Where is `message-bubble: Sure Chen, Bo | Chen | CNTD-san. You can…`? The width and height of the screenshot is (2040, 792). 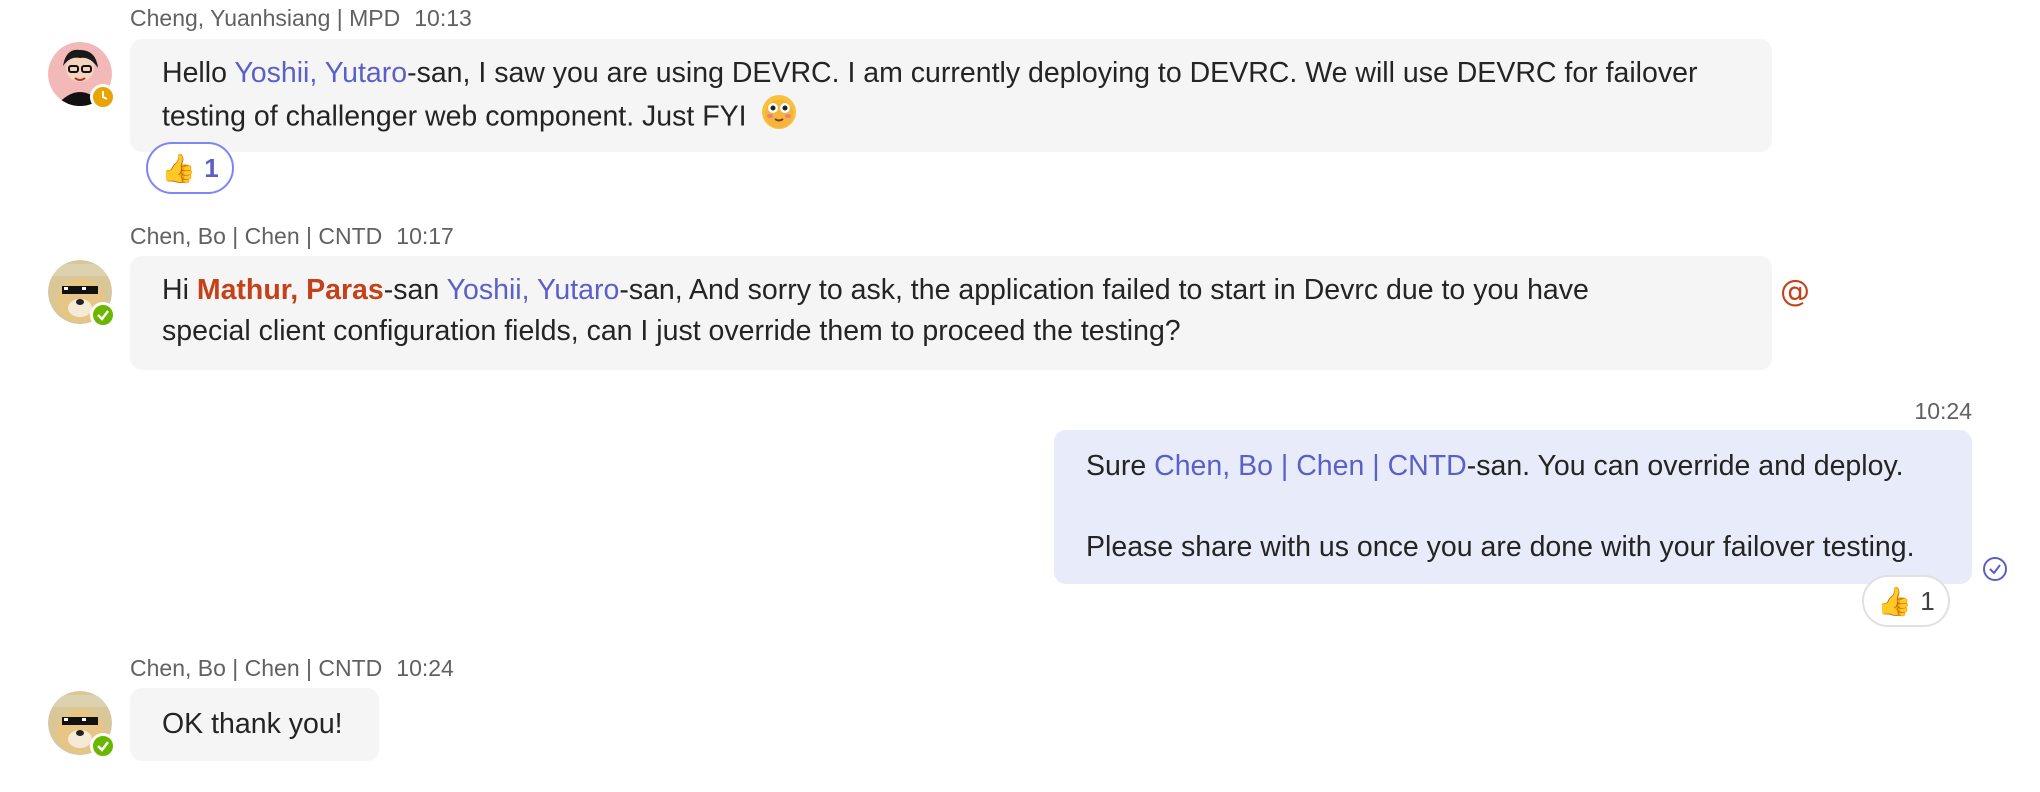 message-bubble: Sure Chen, Bo | Chen | CNTD-san. You can… is located at coordinates (1513, 507).